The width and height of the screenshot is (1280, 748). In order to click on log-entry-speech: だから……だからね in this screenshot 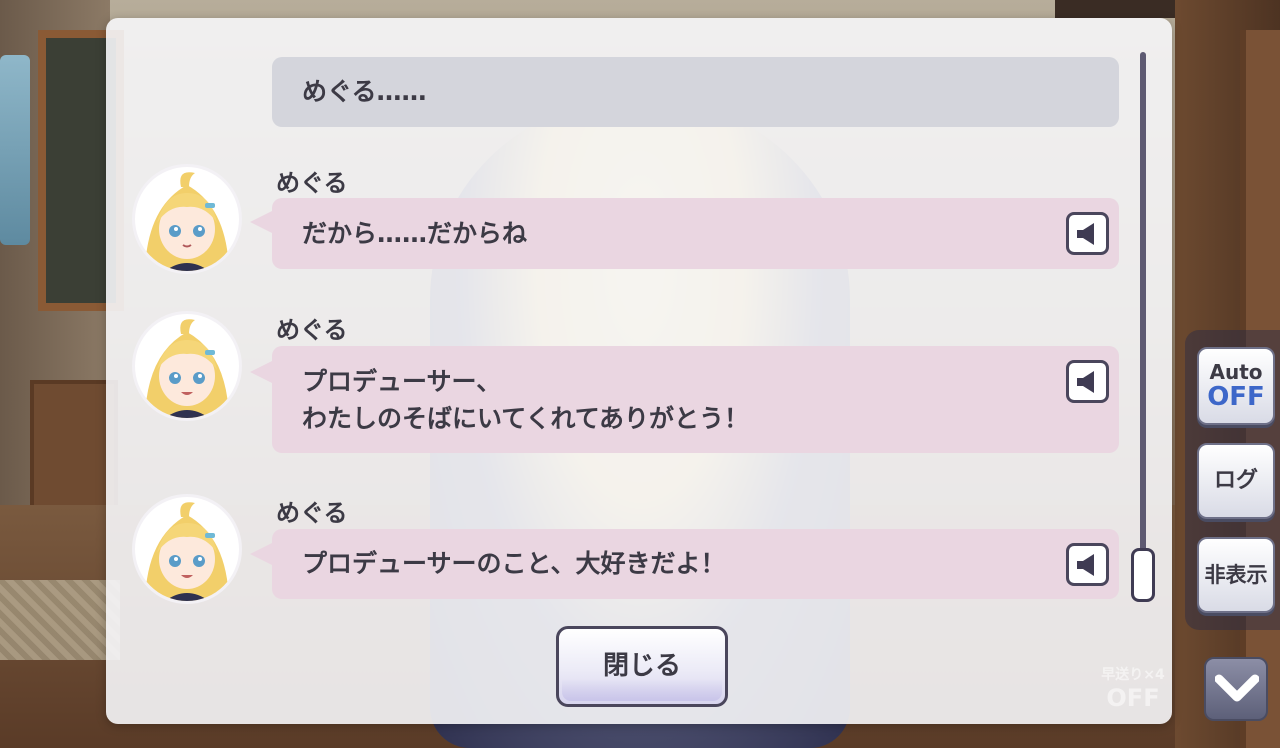, I will do `click(684, 233)`.